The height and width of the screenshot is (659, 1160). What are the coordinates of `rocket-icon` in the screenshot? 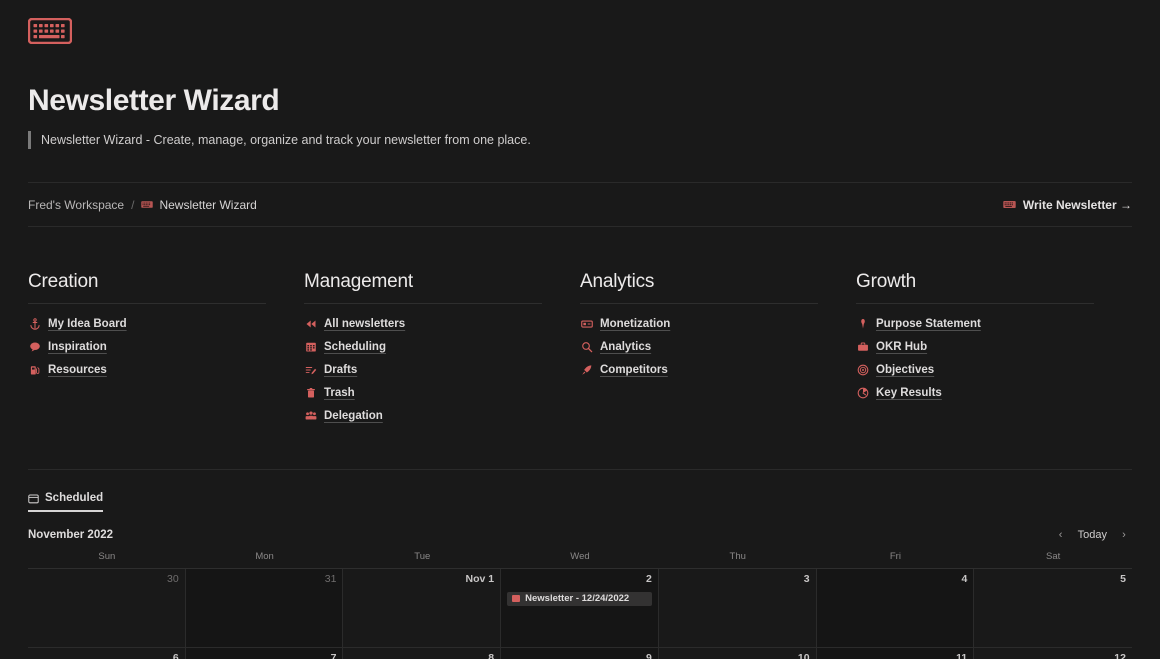 It's located at (586, 369).